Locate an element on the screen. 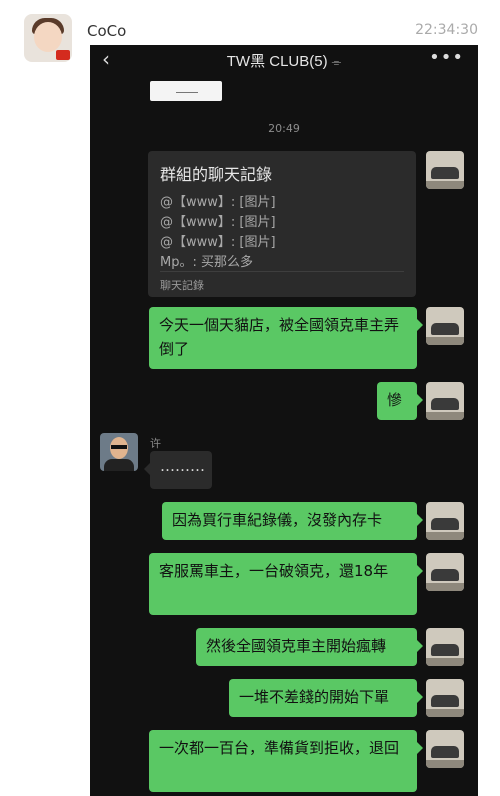  sender-name: 许 is located at coordinates (155, 443).